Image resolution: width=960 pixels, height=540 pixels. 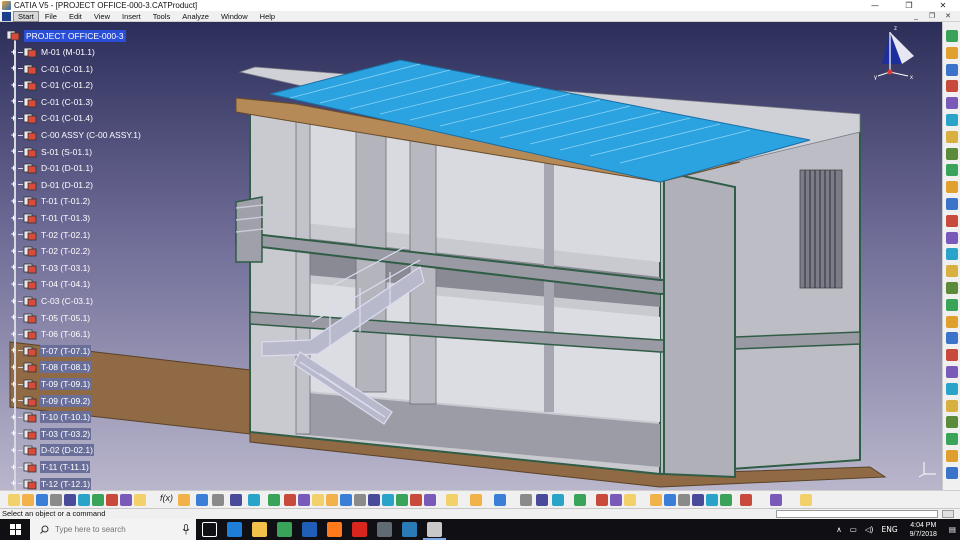 I want to click on tree-node-label: C-03 (C-03.1), so click(x=67, y=301).